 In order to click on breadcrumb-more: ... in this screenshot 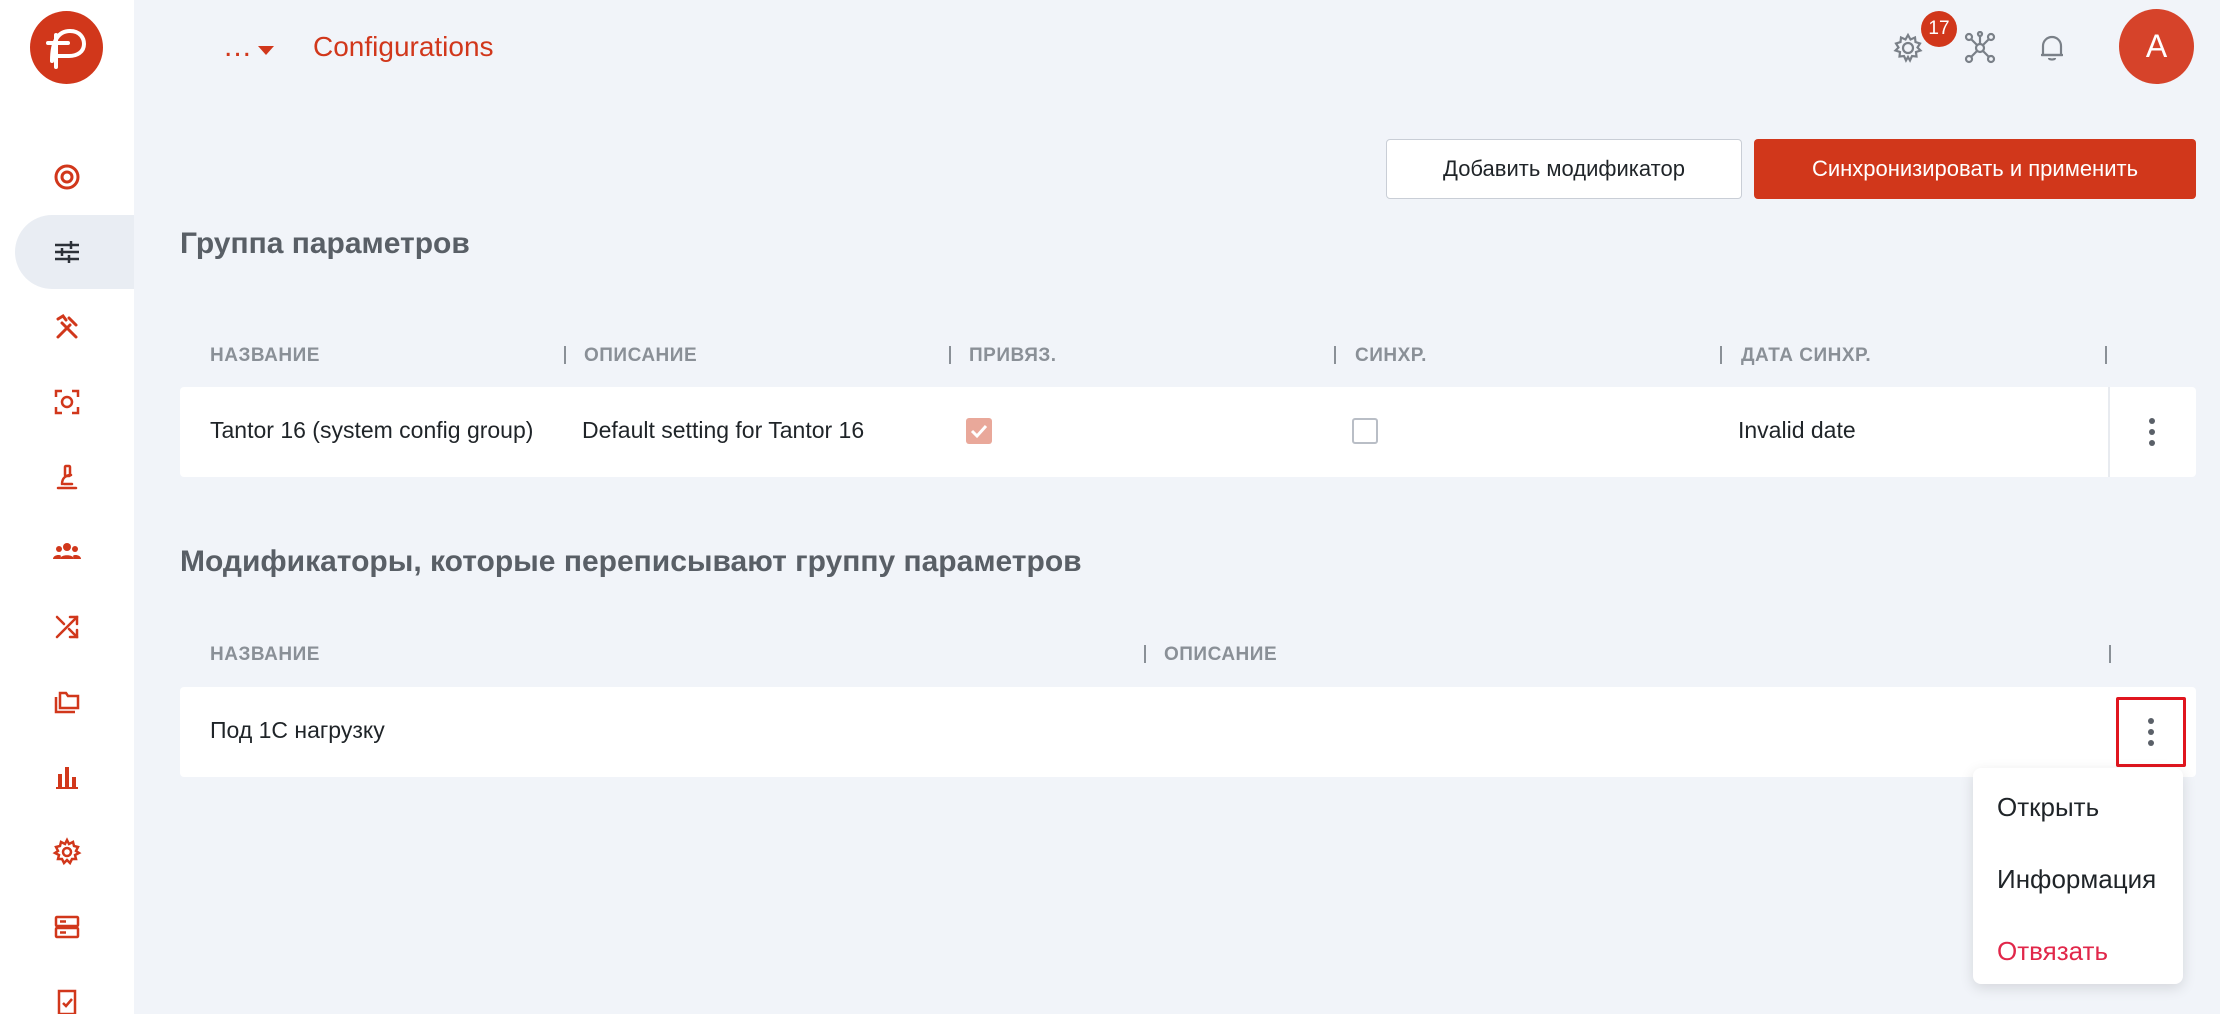, I will do `click(238, 47)`.